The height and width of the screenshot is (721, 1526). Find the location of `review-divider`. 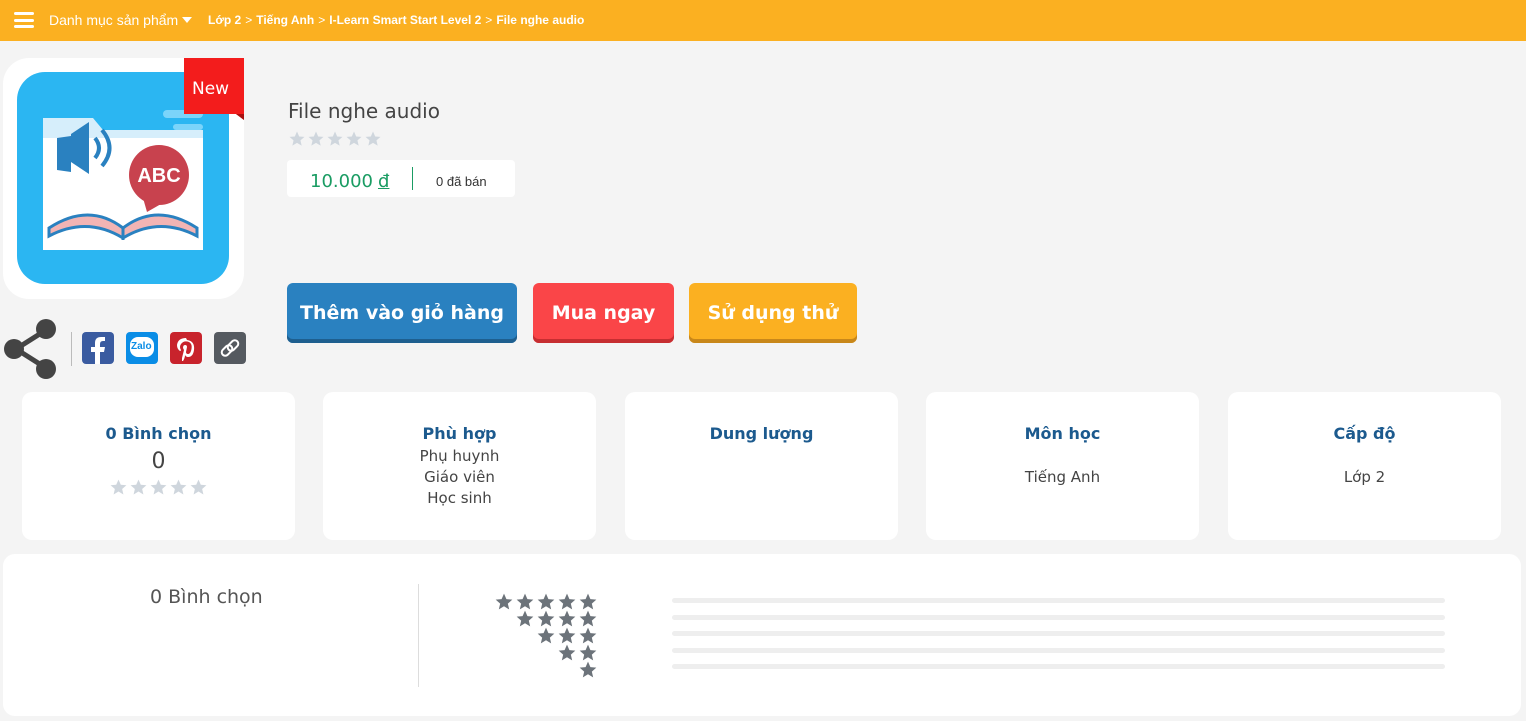

review-divider is located at coordinates (418, 635).